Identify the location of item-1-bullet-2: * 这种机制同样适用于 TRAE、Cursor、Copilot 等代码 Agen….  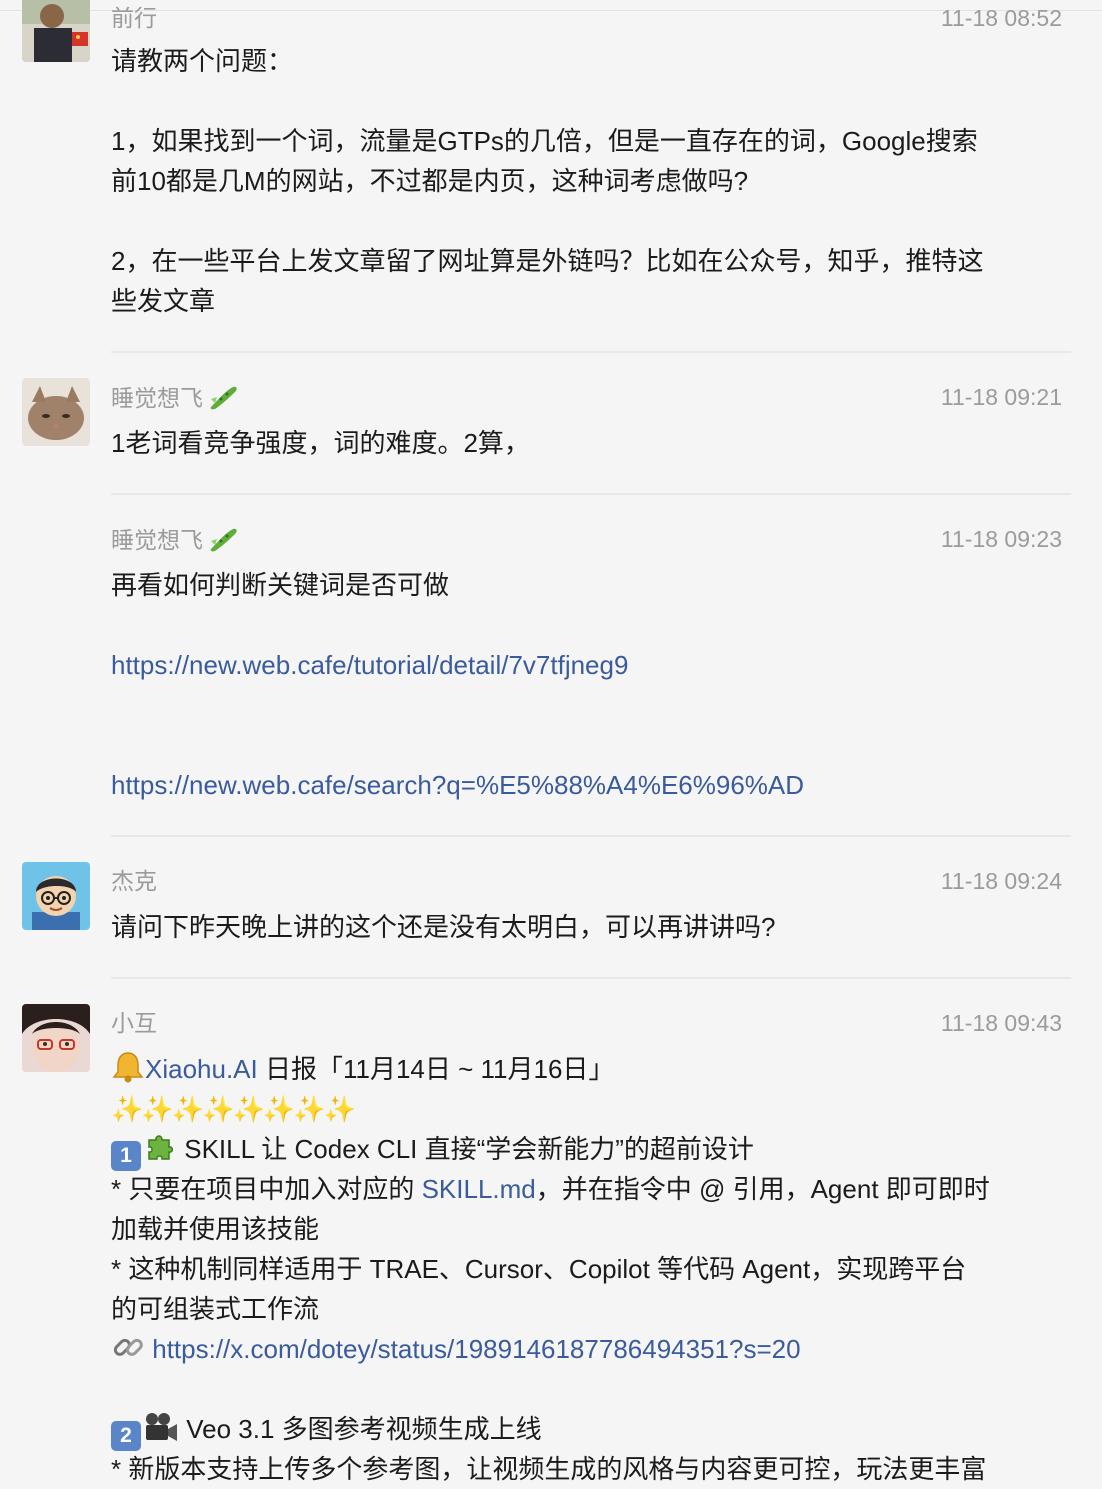
(539, 1269).